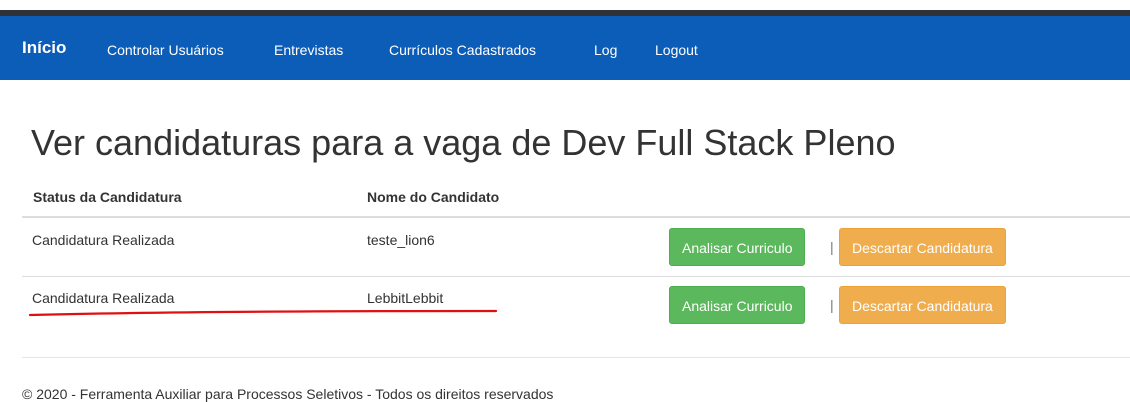 Image resolution: width=1130 pixels, height=402 pixels. I want to click on row-name: teste_lion6, so click(401, 240).